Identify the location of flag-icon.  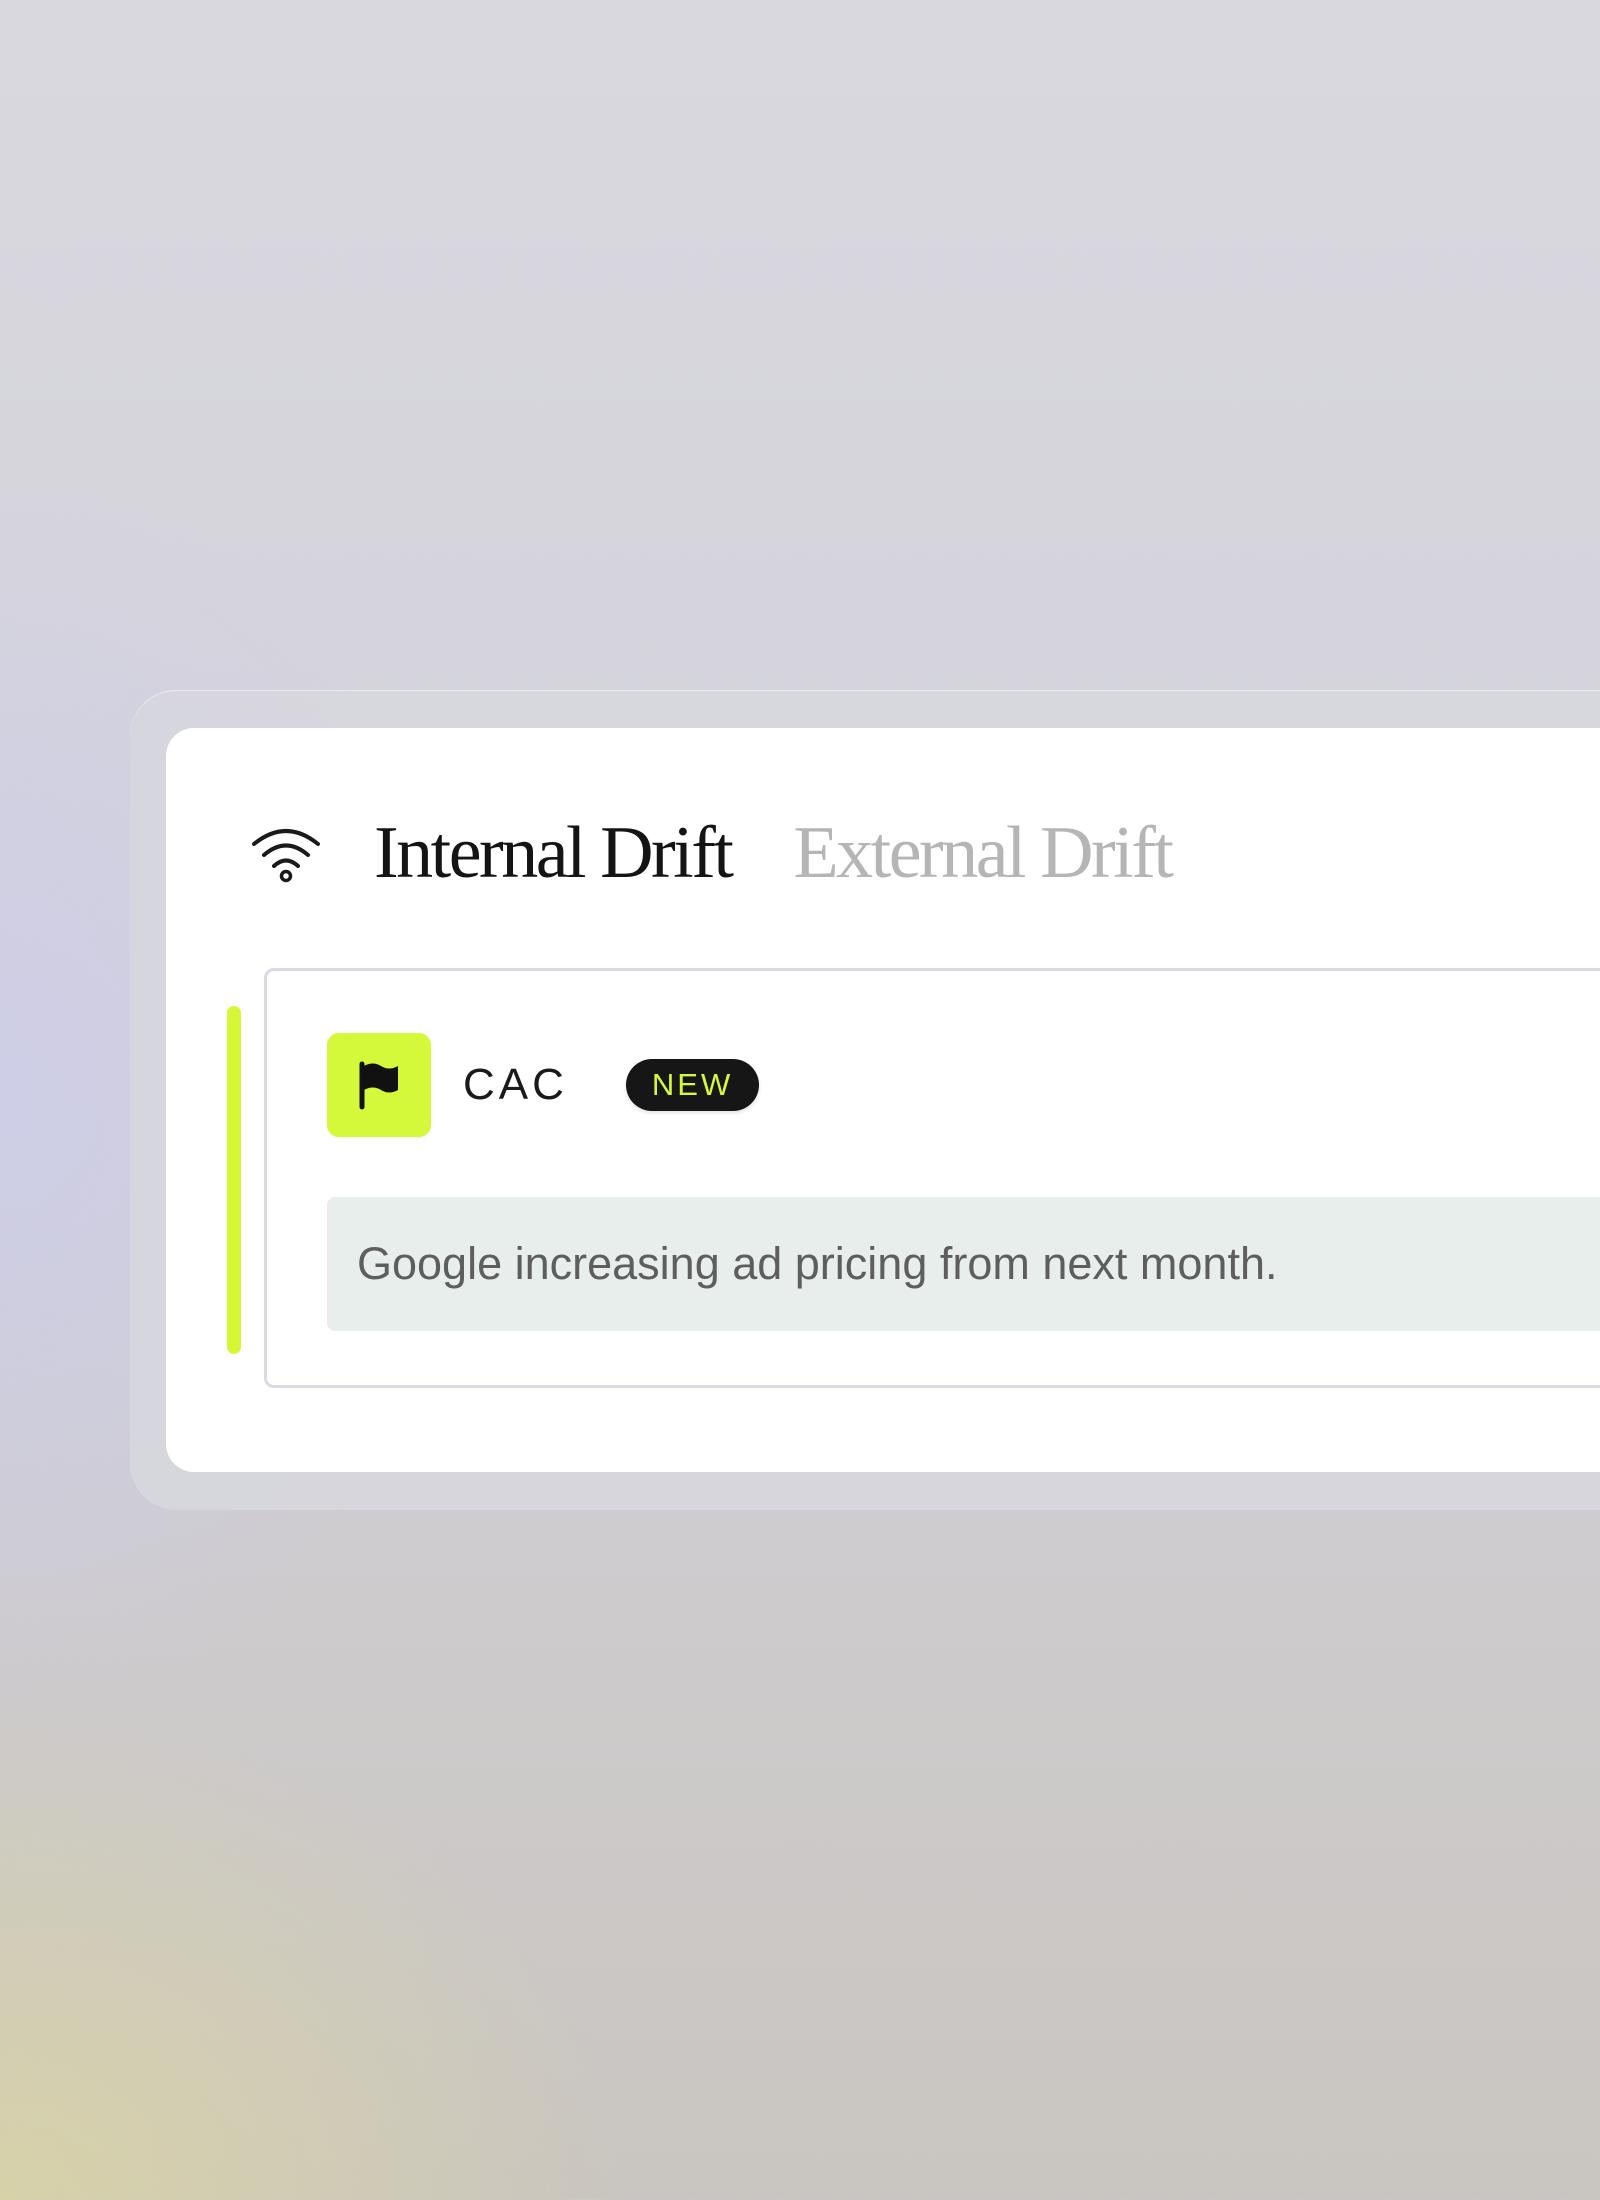
(379, 1085).